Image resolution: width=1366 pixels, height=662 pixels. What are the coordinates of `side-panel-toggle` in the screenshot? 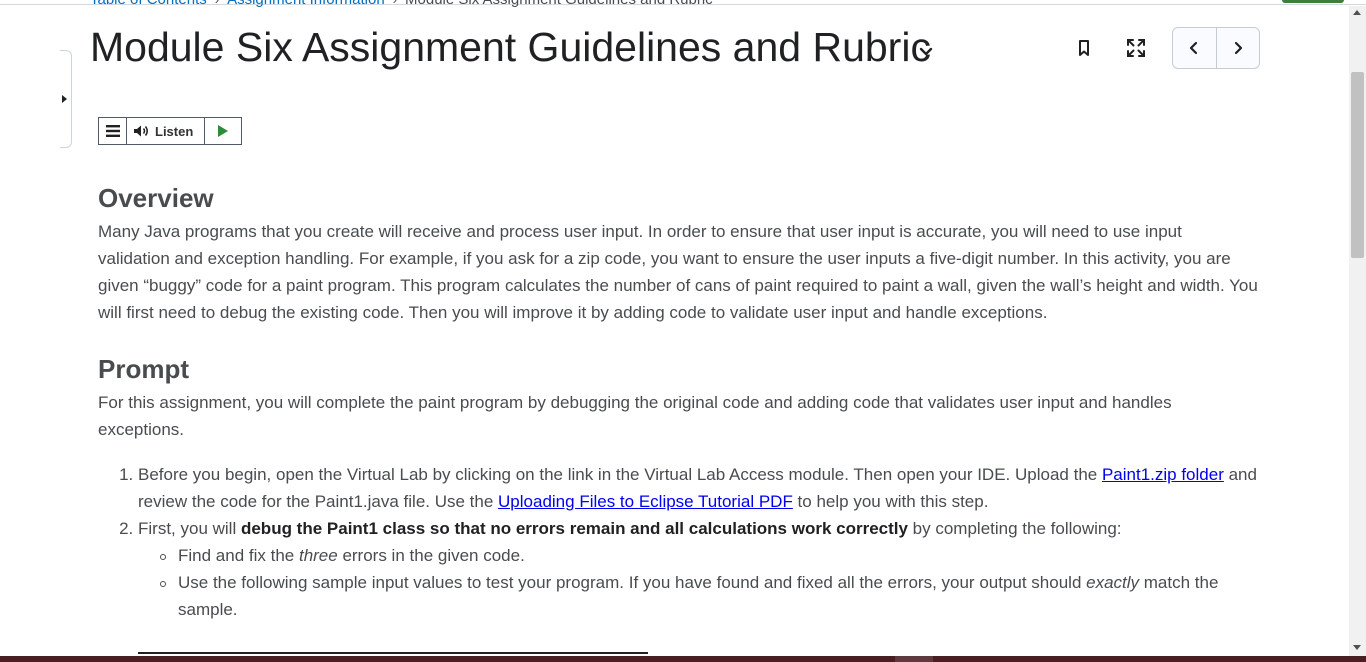 It's located at (66, 99).